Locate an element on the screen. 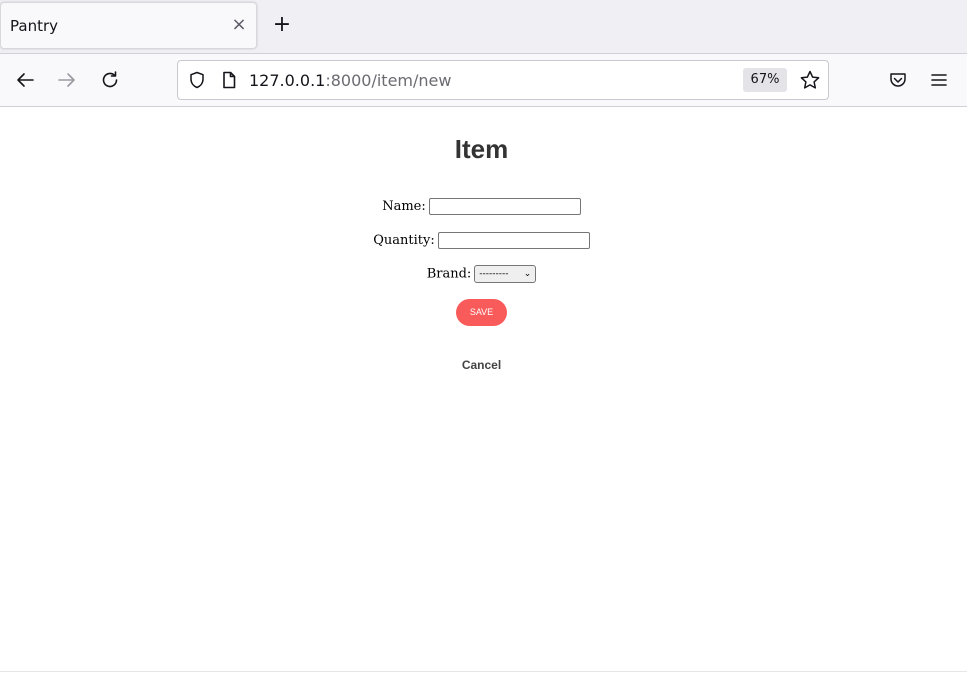 This screenshot has width=967, height=673. menu-icon is located at coordinates (939, 80).